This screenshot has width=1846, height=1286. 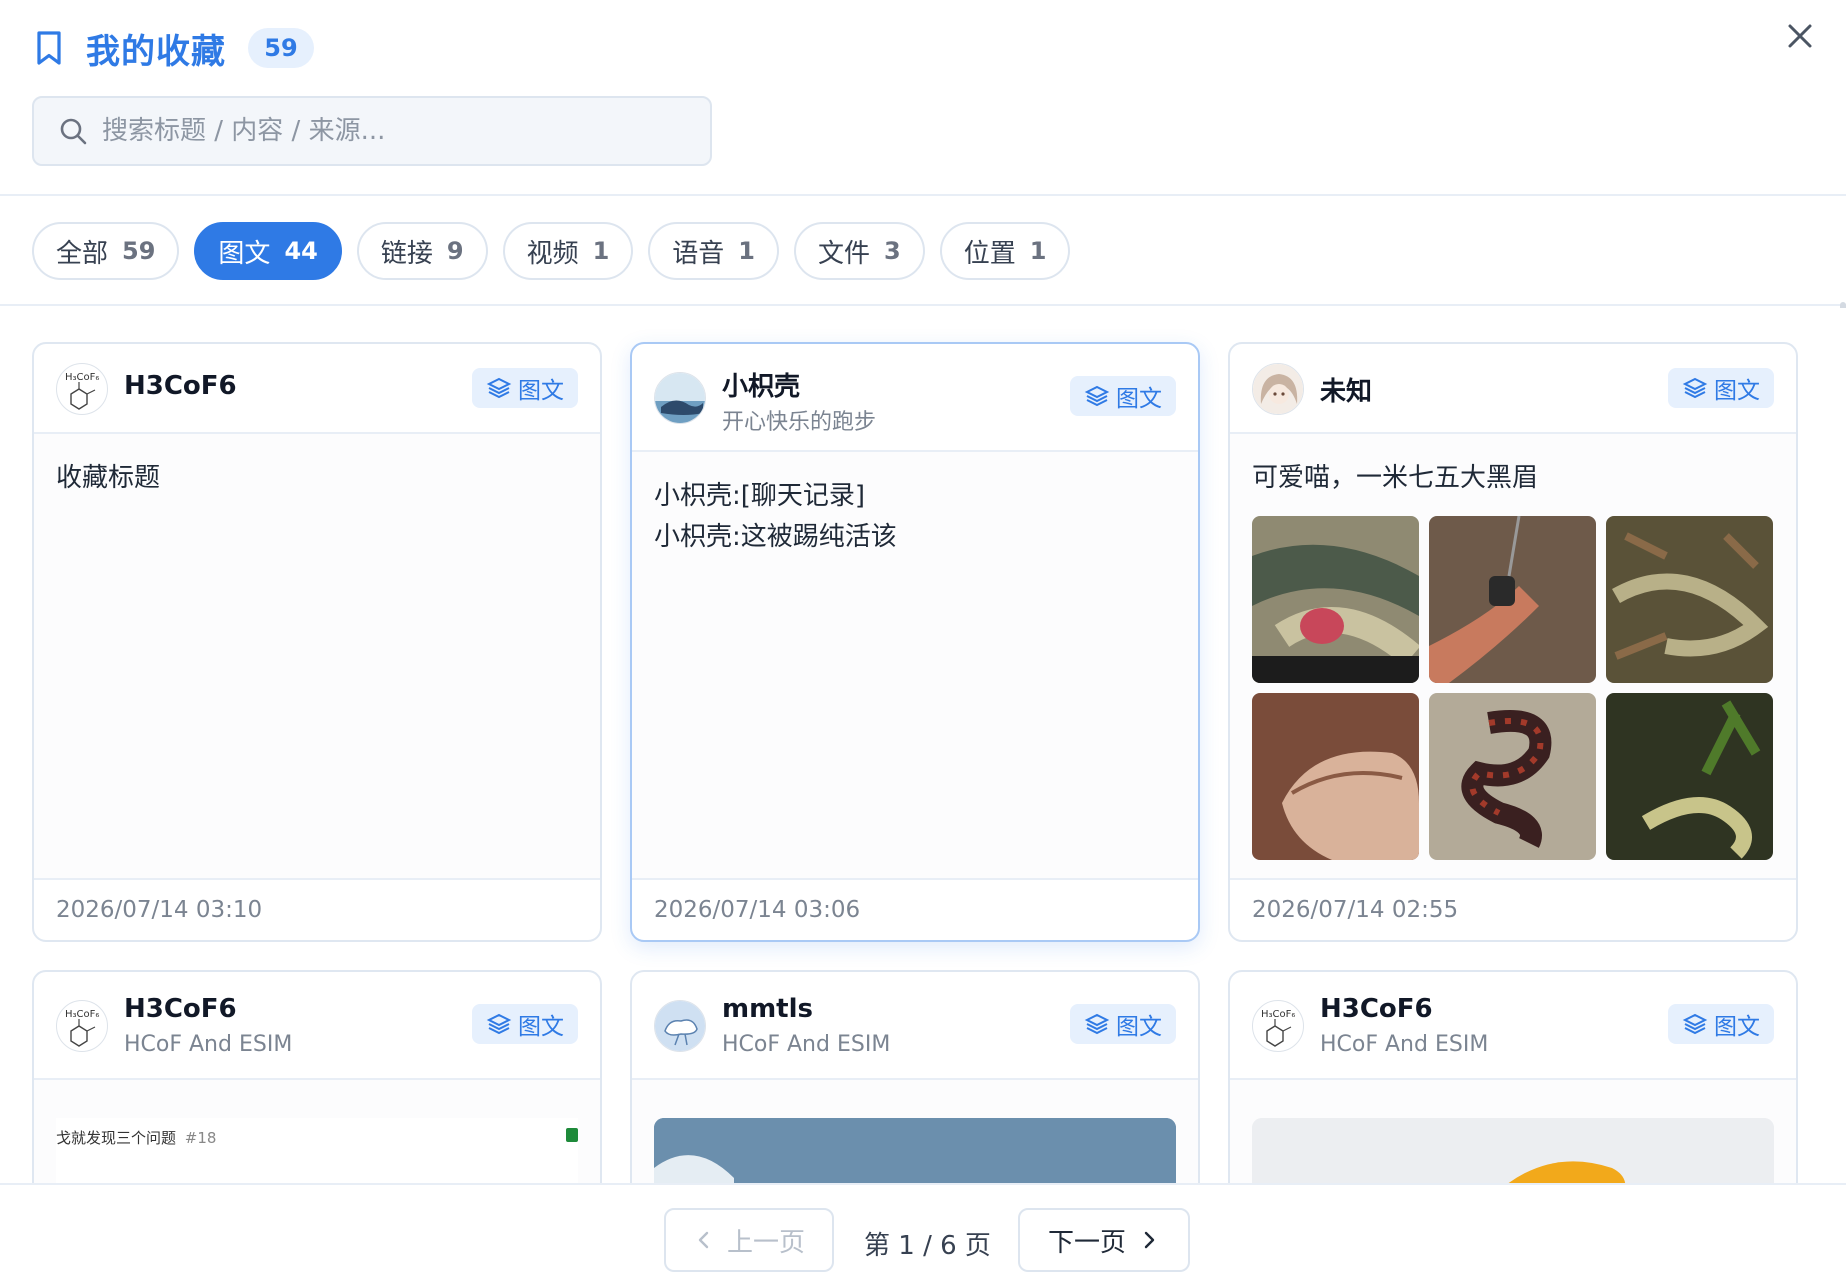 I want to click on next-page-button: 下一页, so click(x=1104, y=1240).